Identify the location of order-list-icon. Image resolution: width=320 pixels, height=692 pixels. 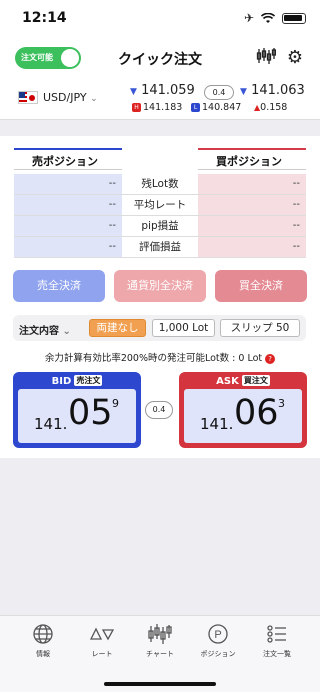
(276, 634).